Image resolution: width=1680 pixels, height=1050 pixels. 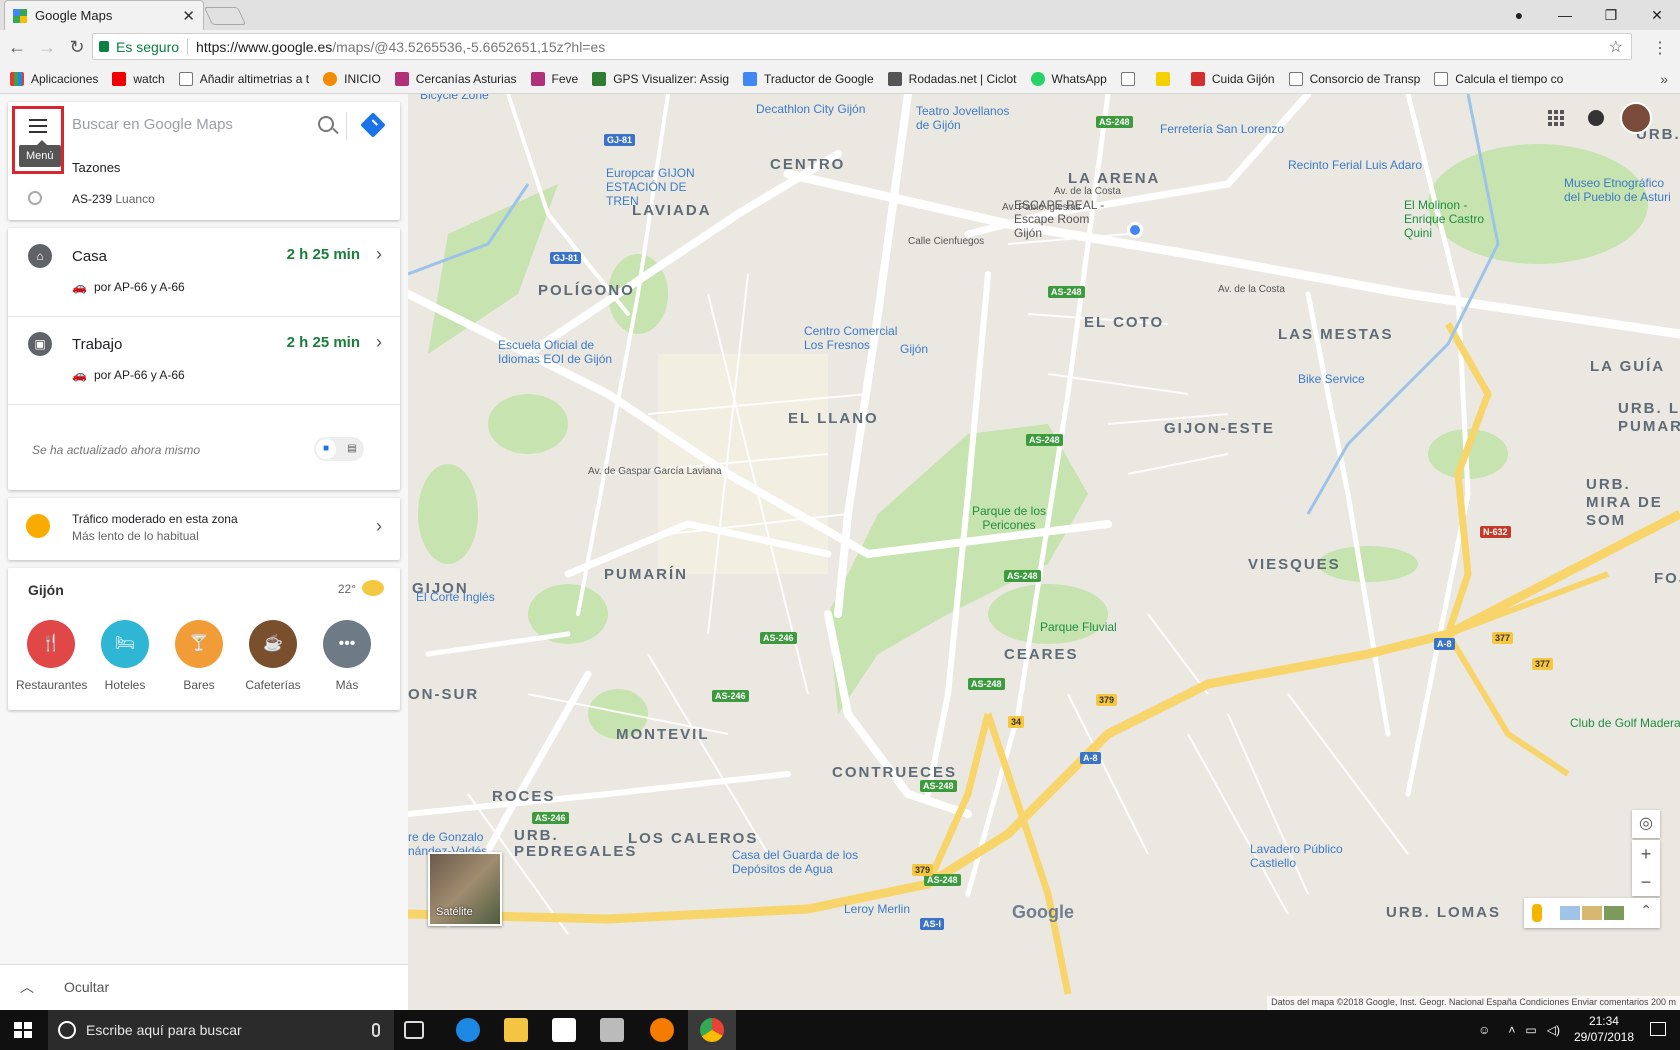 What do you see at coordinates (54, 78) in the screenshot?
I see `bookmark-apps: Aplicaciones` at bounding box center [54, 78].